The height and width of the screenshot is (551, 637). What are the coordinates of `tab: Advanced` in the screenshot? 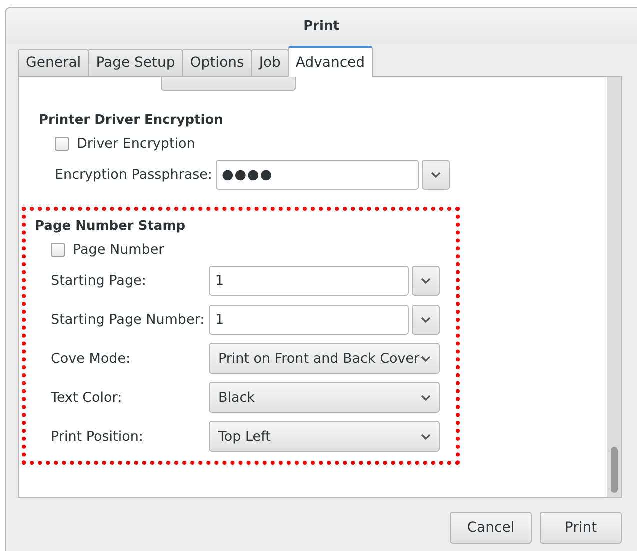 It's located at (331, 61).